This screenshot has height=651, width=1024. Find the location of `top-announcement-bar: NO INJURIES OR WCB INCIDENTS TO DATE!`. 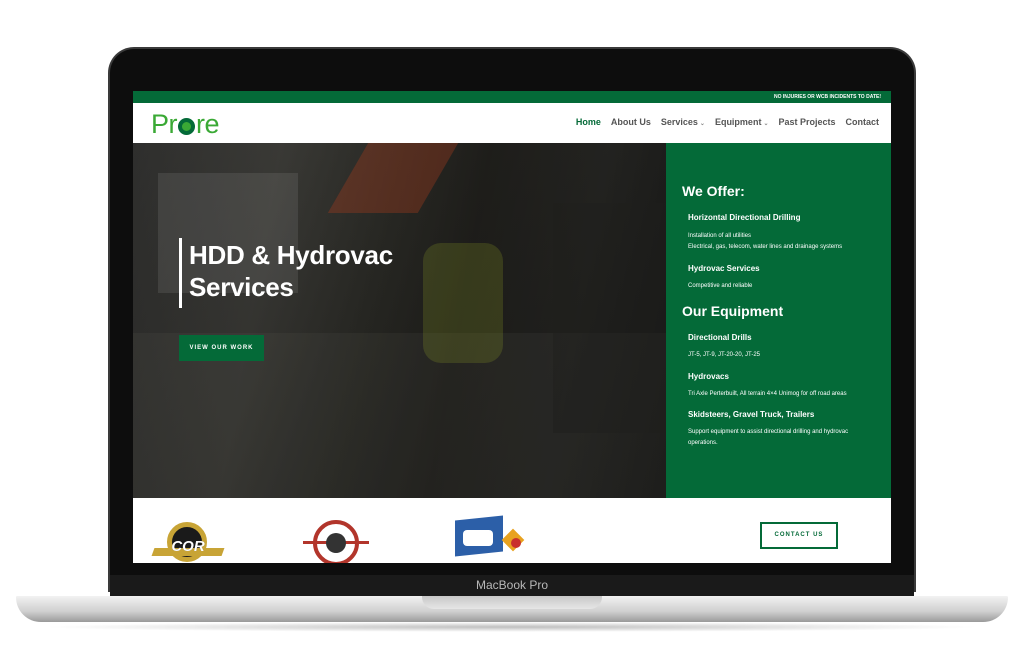

top-announcement-bar: NO INJURIES OR WCB INCIDENTS TO DATE! is located at coordinates (512, 97).